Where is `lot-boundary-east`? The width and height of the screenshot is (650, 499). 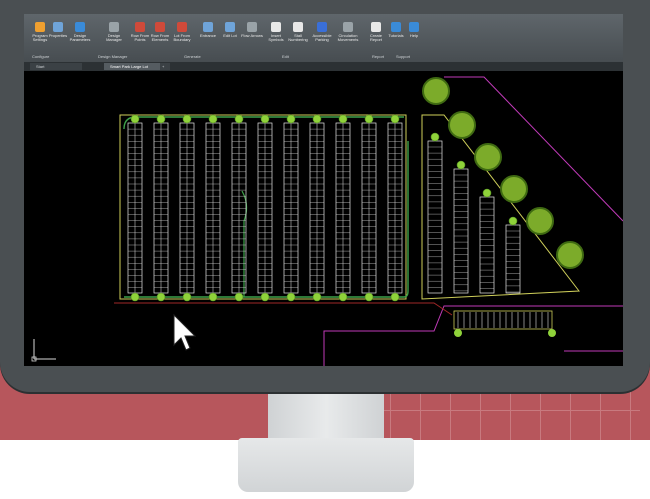
lot-boundary-east is located at coordinates (500, 207).